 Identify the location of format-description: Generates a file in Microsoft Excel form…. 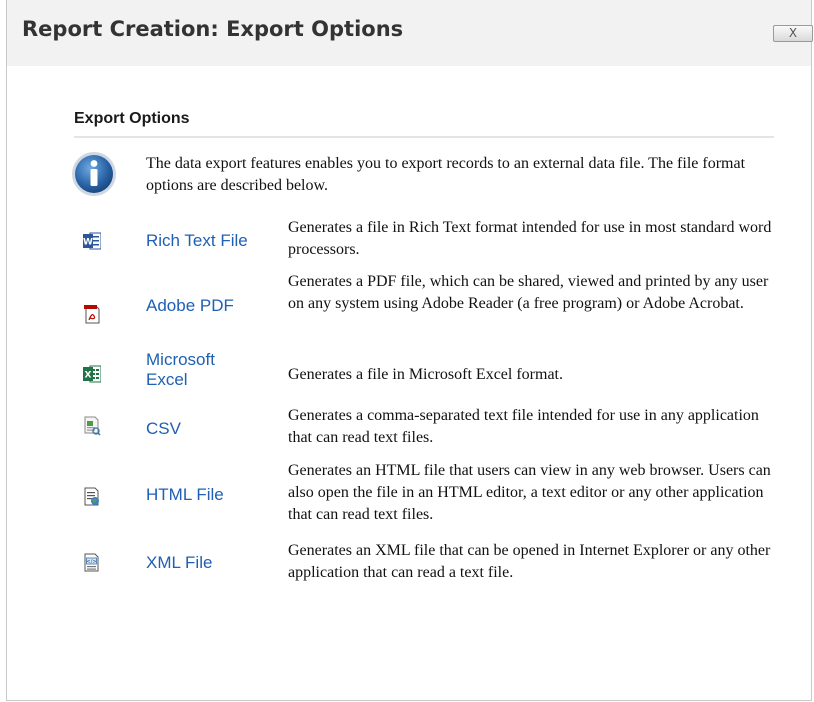
(425, 374).